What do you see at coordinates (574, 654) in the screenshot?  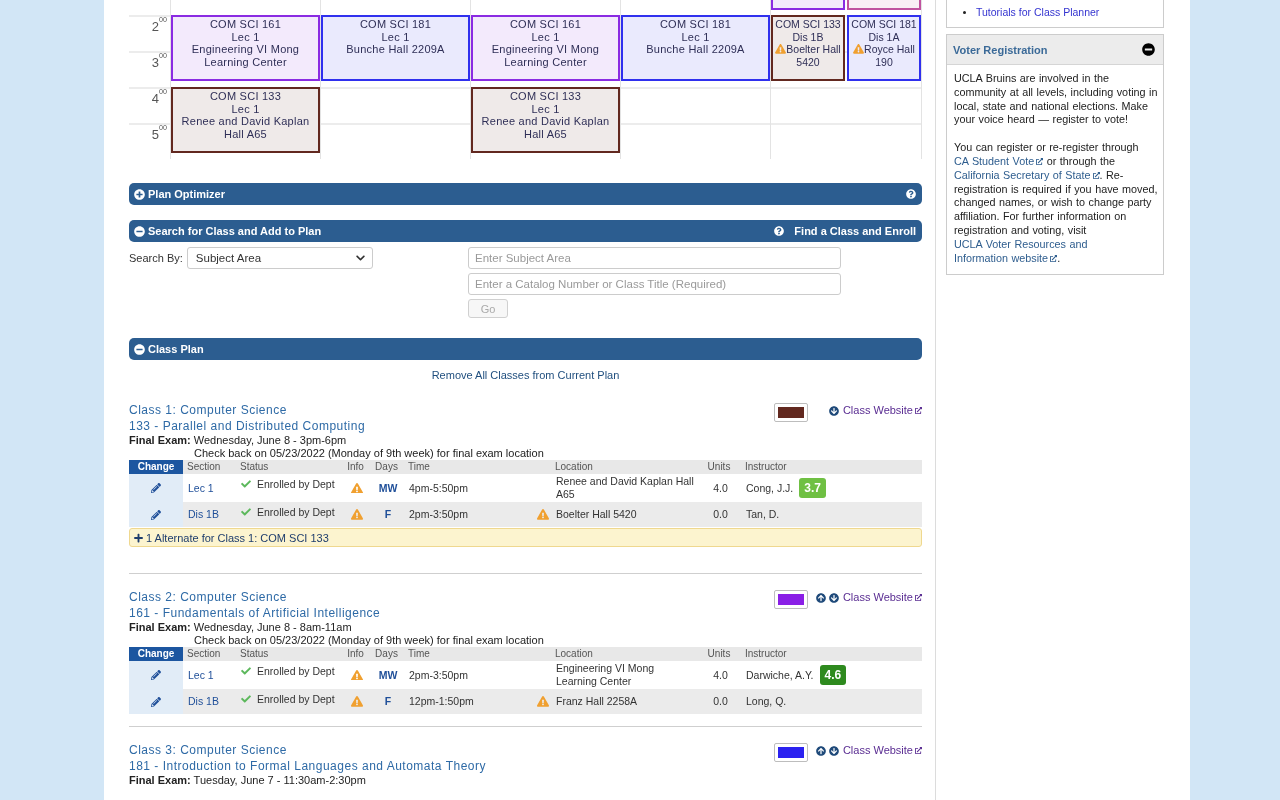 I see `column-header: Location` at bounding box center [574, 654].